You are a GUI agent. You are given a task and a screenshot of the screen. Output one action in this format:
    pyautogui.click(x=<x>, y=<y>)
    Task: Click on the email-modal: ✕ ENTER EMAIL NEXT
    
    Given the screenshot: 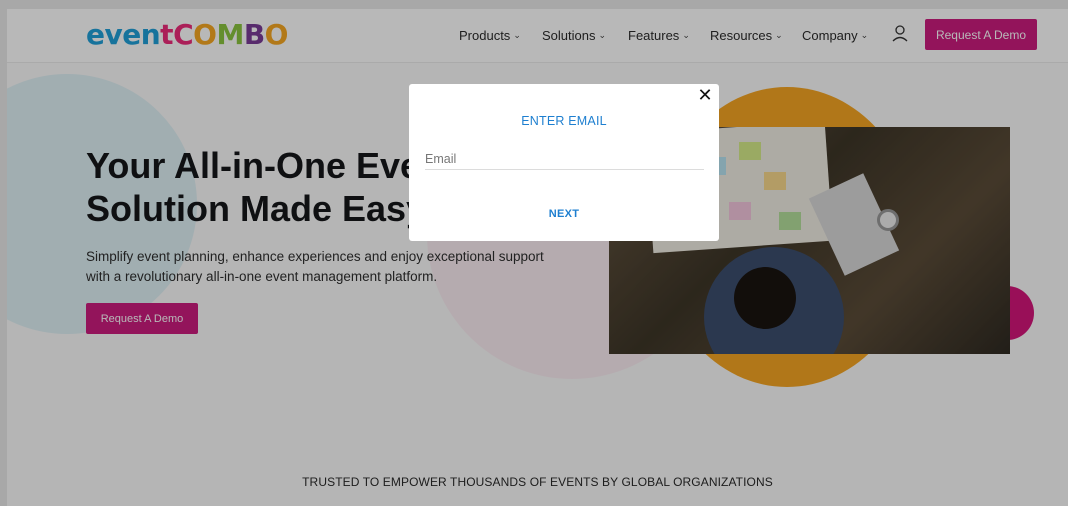 What is the action you would take?
    pyautogui.click(x=564, y=162)
    